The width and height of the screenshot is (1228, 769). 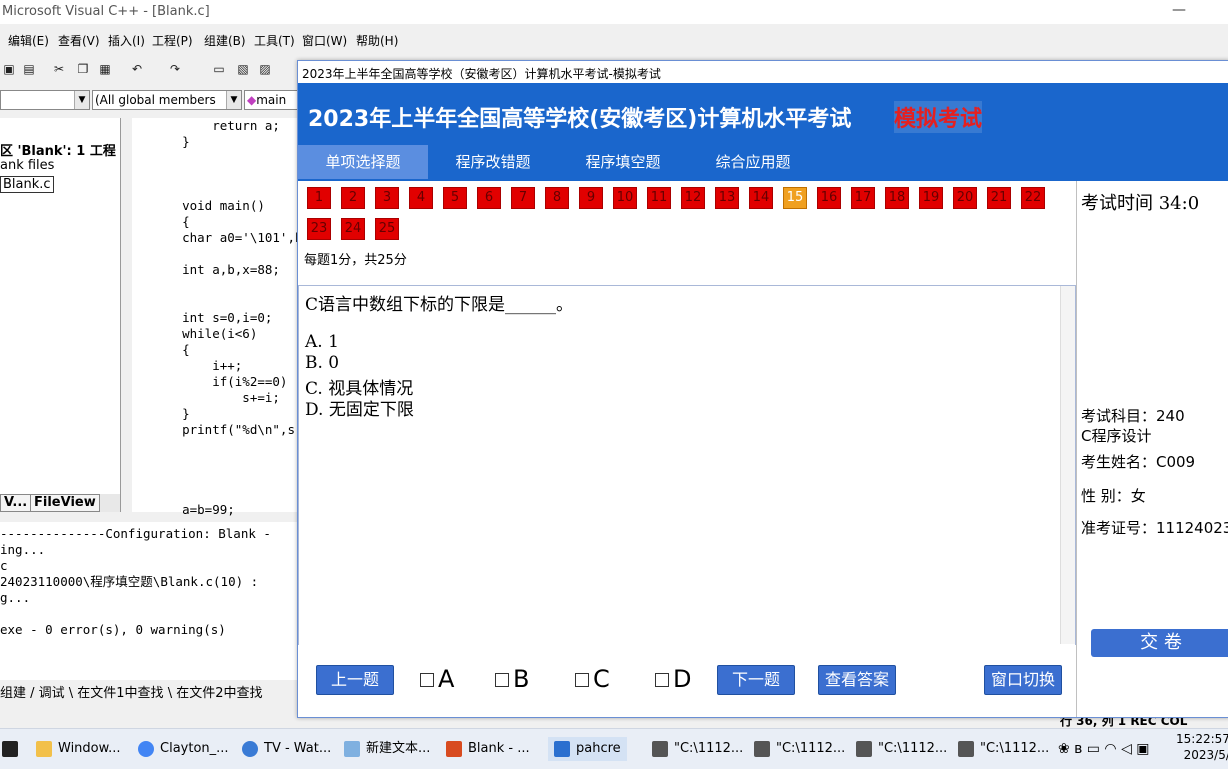 What do you see at coordinates (829, 198) in the screenshot?
I see `question-number-16: 16` at bounding box center [829, 198].